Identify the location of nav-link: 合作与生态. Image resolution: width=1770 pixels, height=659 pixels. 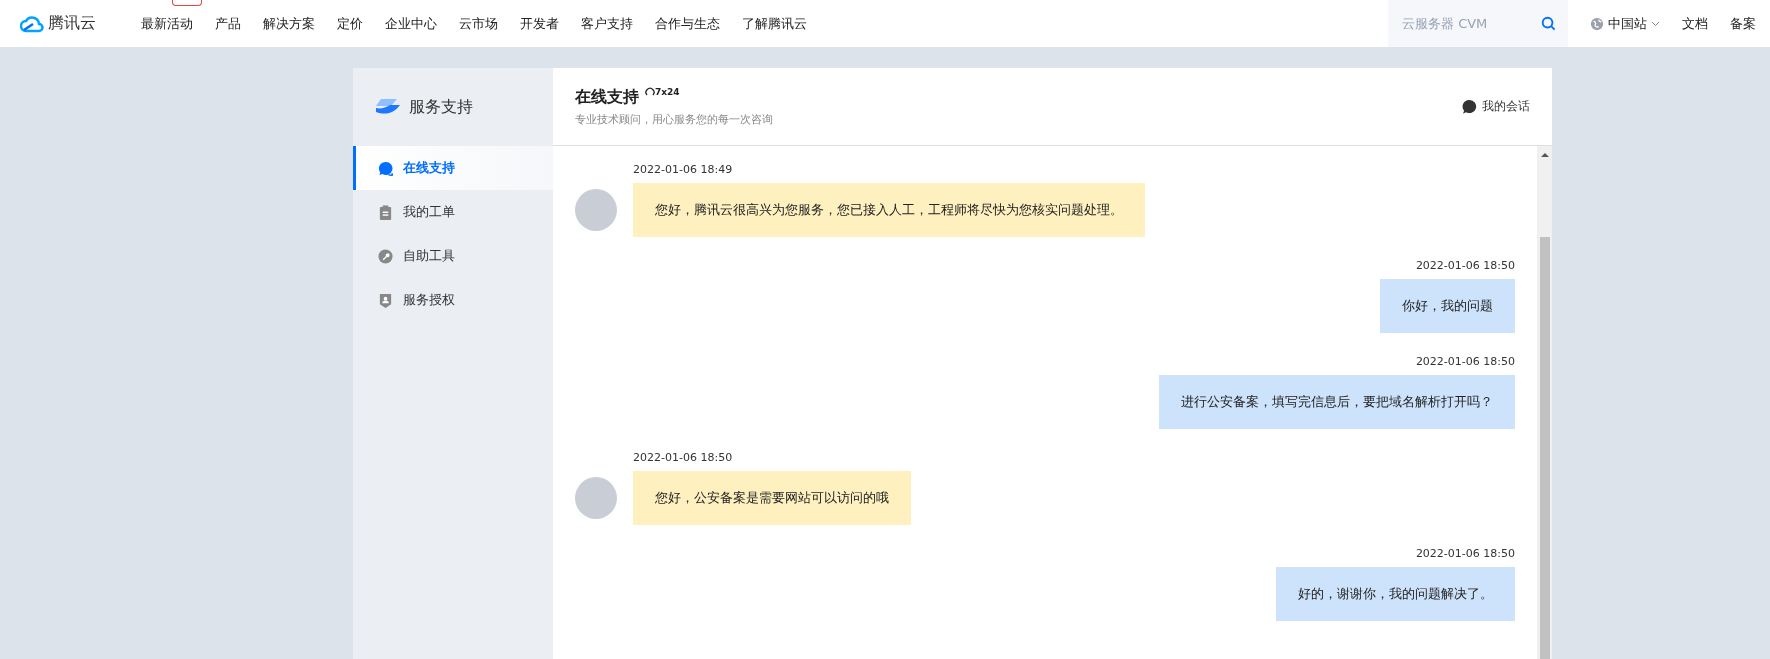
(687, 23).